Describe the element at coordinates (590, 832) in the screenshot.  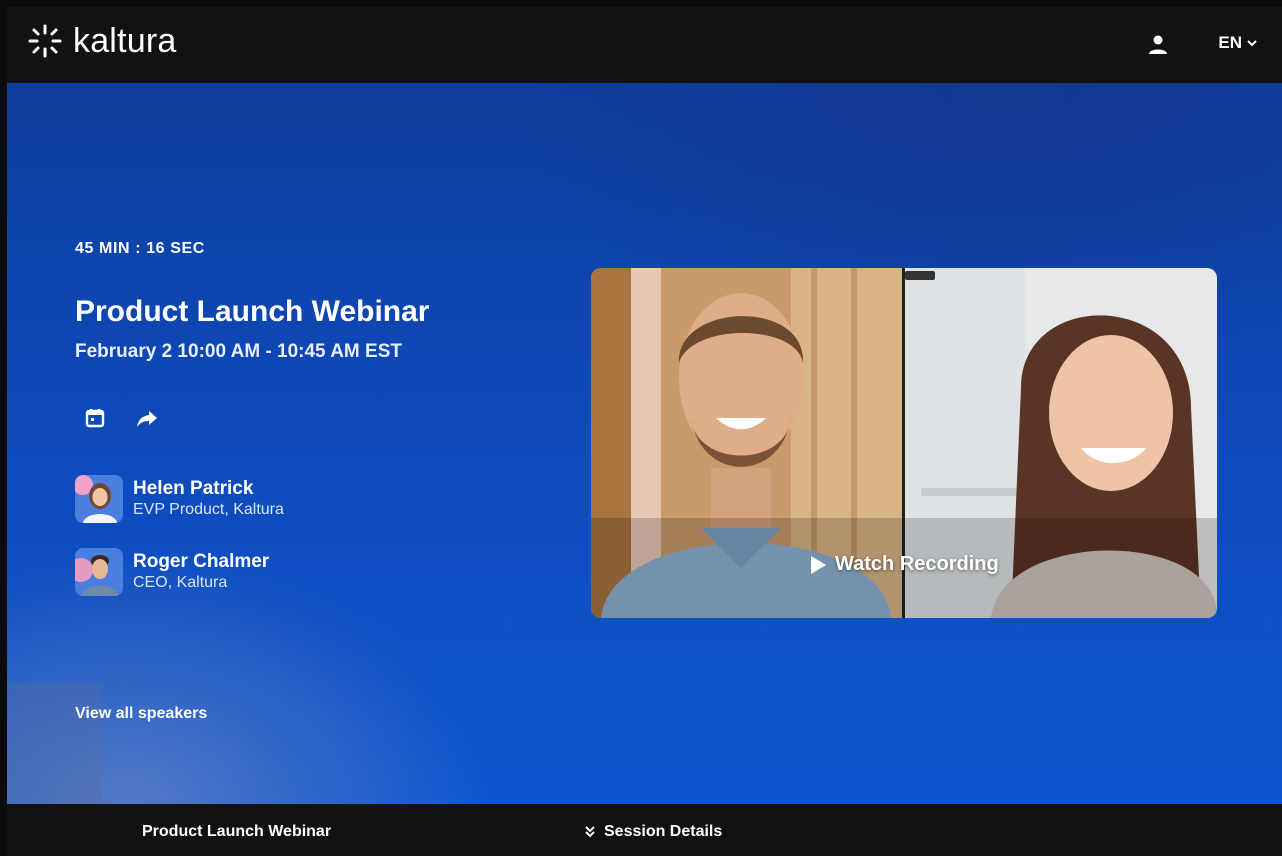
I see `double-chevron-down-icon` at that location.